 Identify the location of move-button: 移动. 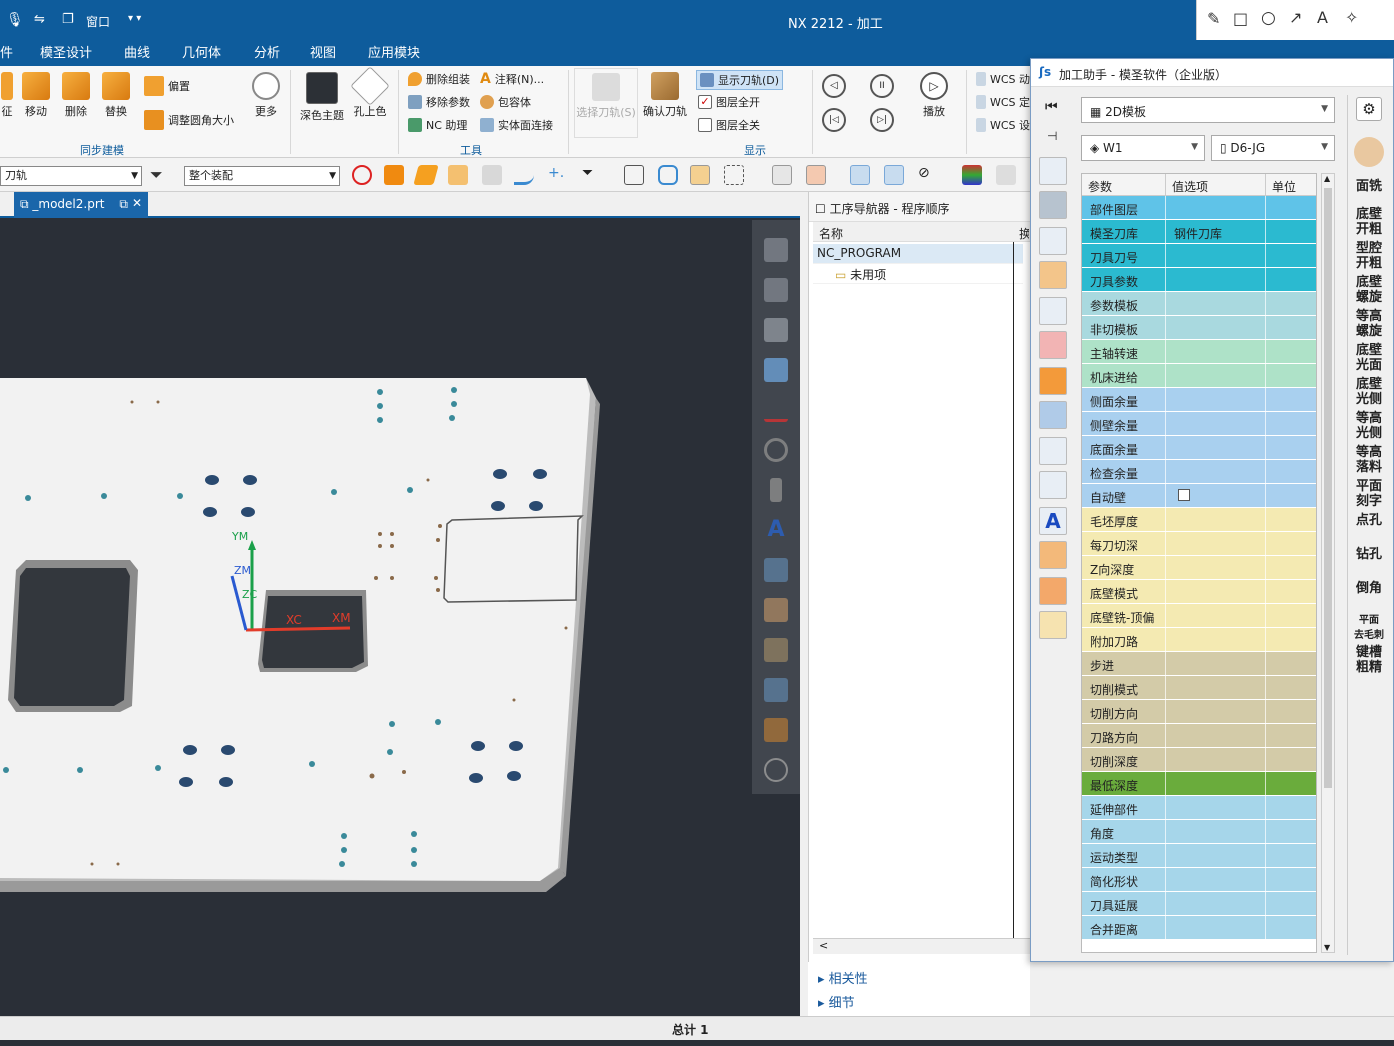
(36, 95).